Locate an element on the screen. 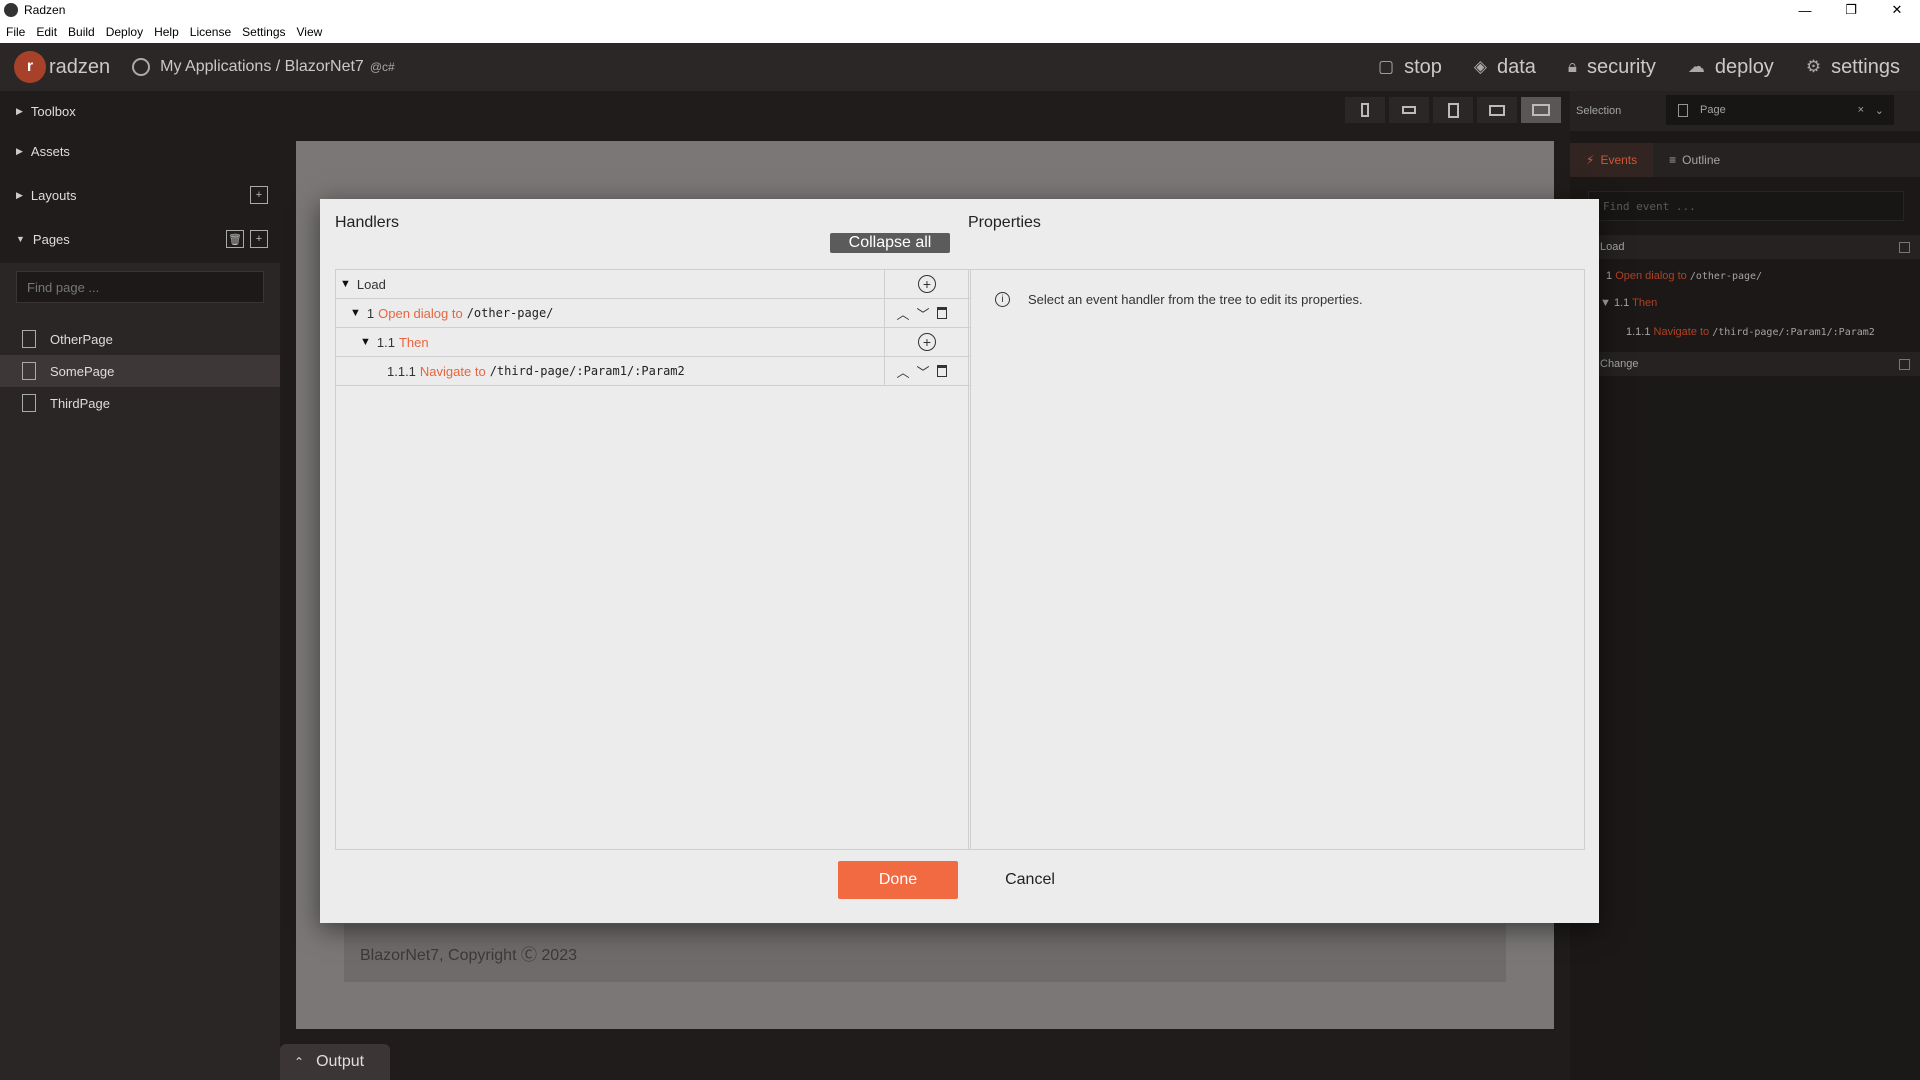 The image size is (1920, 1080). event-label: Load is located at coordinates (371, 284).